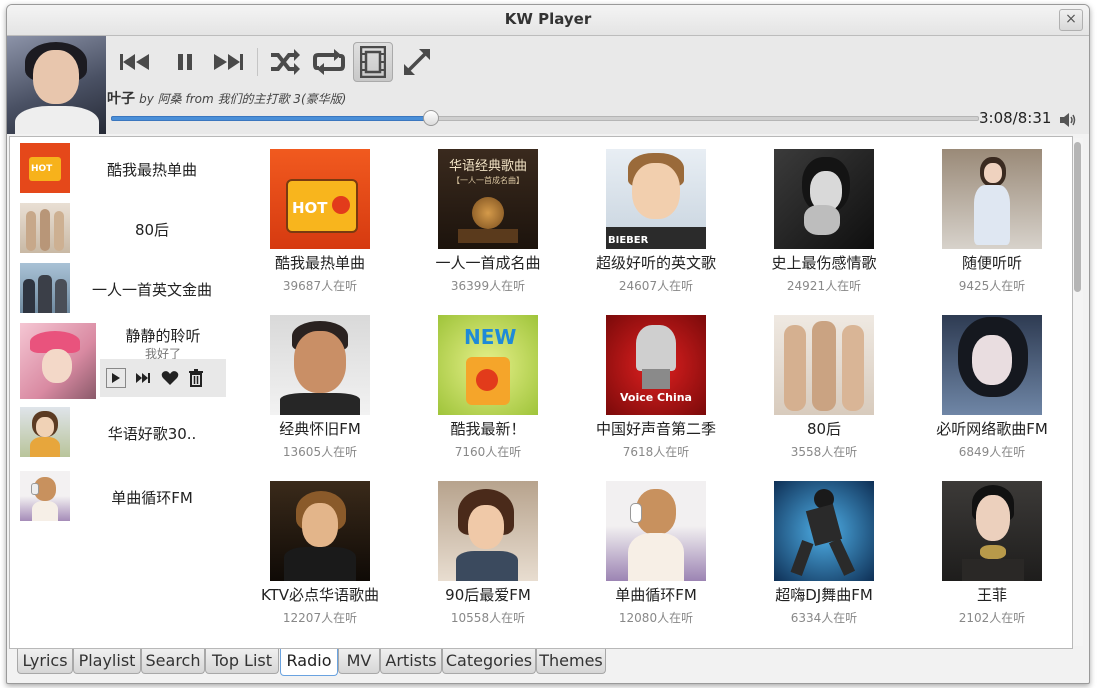  I want to click on station-card: 史上最伤感情歌 24921人在听, so click(824, 217).